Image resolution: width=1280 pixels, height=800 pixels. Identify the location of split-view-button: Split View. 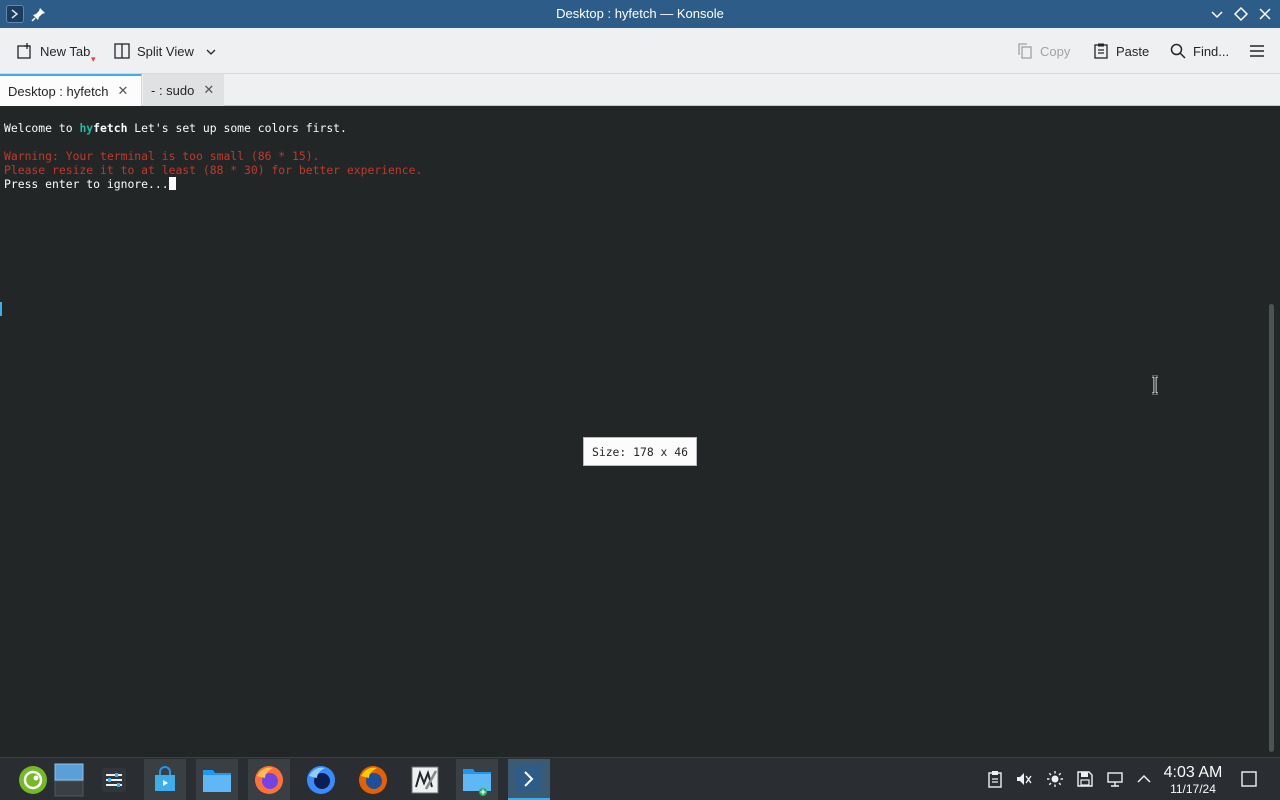
(153, 51).